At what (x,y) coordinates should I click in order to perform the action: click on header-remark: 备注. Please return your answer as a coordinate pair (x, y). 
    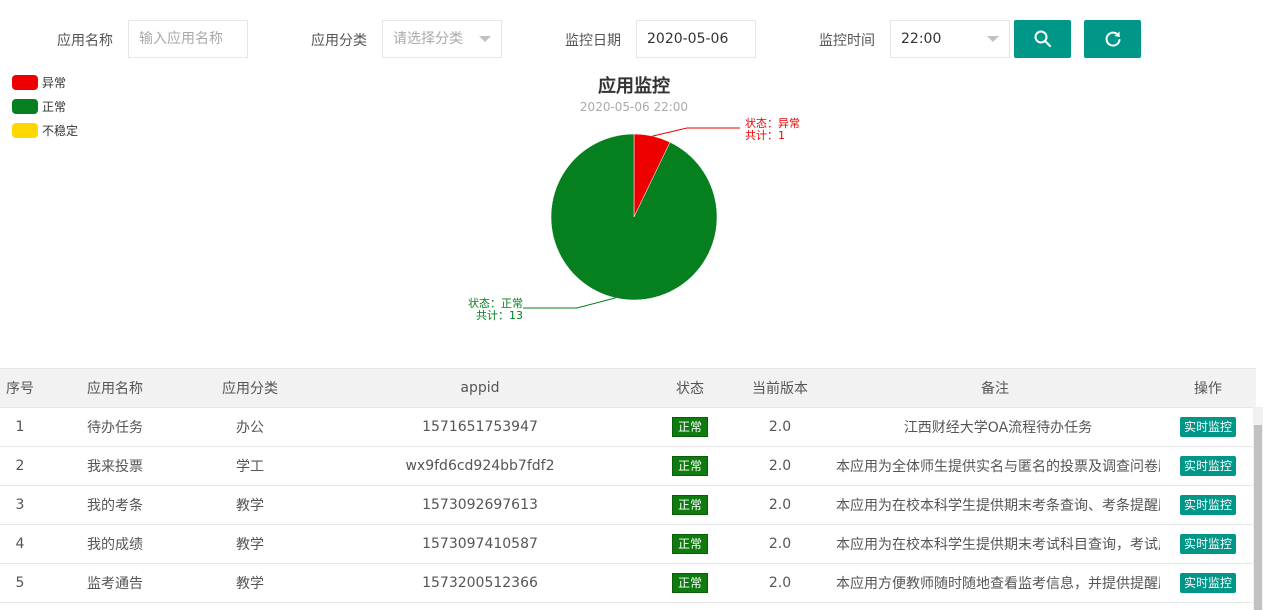
    Looking at the image, I should click on (995, 388).